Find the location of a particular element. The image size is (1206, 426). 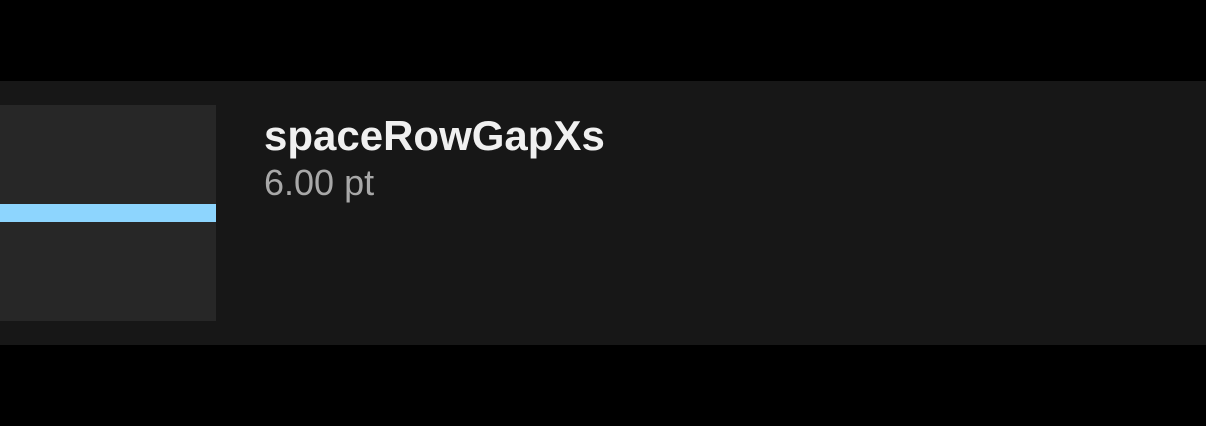

token-info: spaceRowGapXs 6.00 pt is located at coordinates (434, 158).